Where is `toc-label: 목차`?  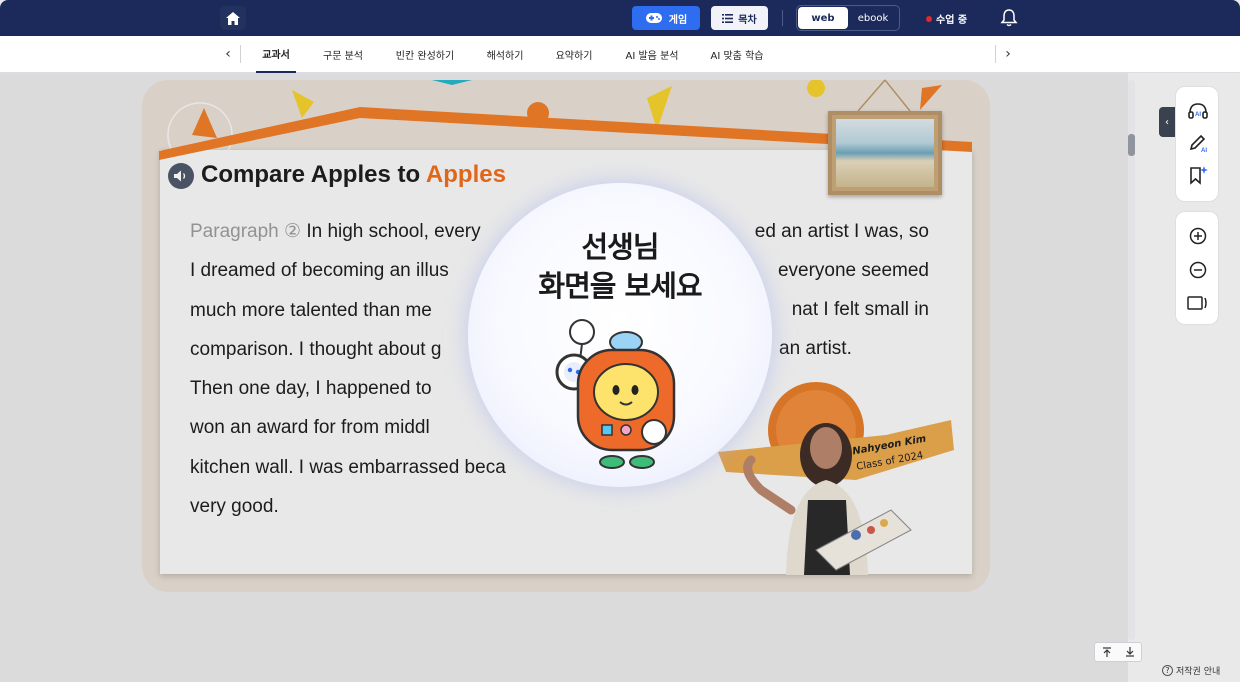 toc-label: 목차 is located at coordinates (747, 20).